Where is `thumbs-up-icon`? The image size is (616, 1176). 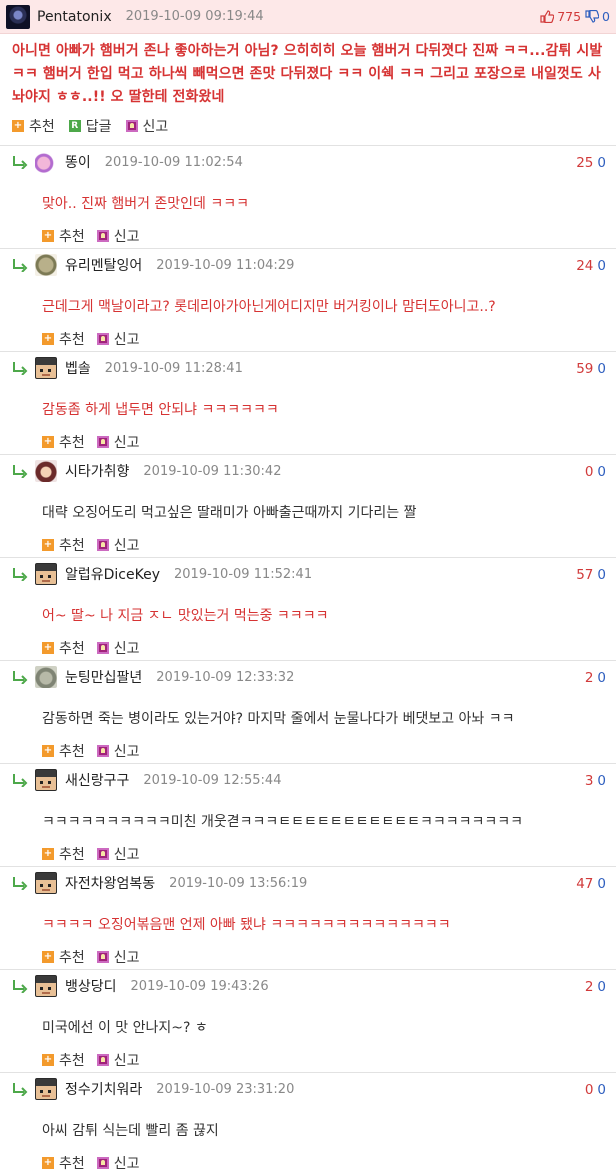
thumbs-up-icon is located at coordinates (547, 16).